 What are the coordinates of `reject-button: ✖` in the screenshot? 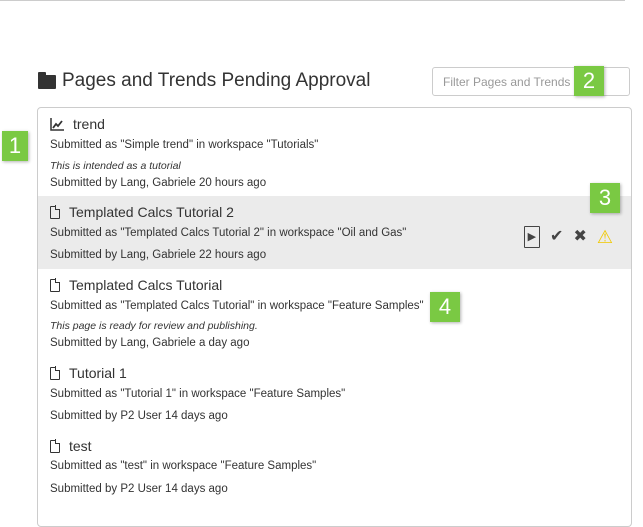 It's located at (579, 237).